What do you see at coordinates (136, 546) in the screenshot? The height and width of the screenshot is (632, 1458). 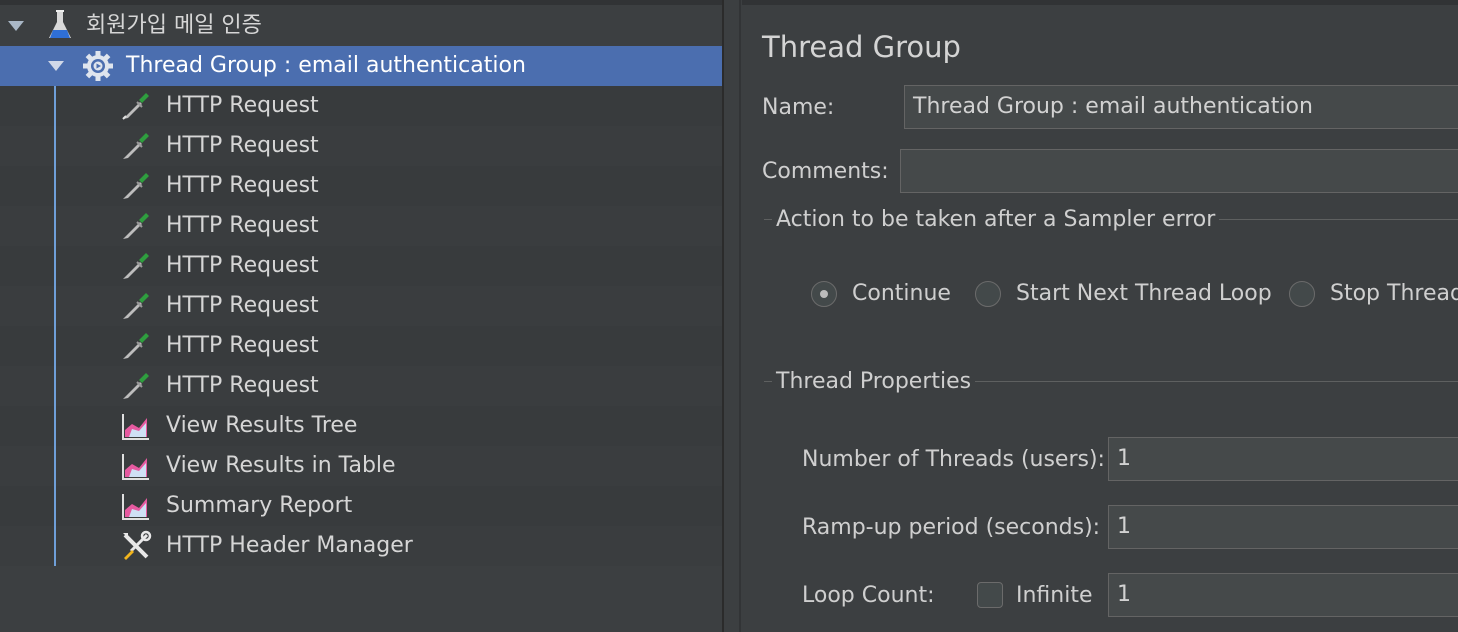 I see `tools-wrench-icon` at bounding box center [136, 546].